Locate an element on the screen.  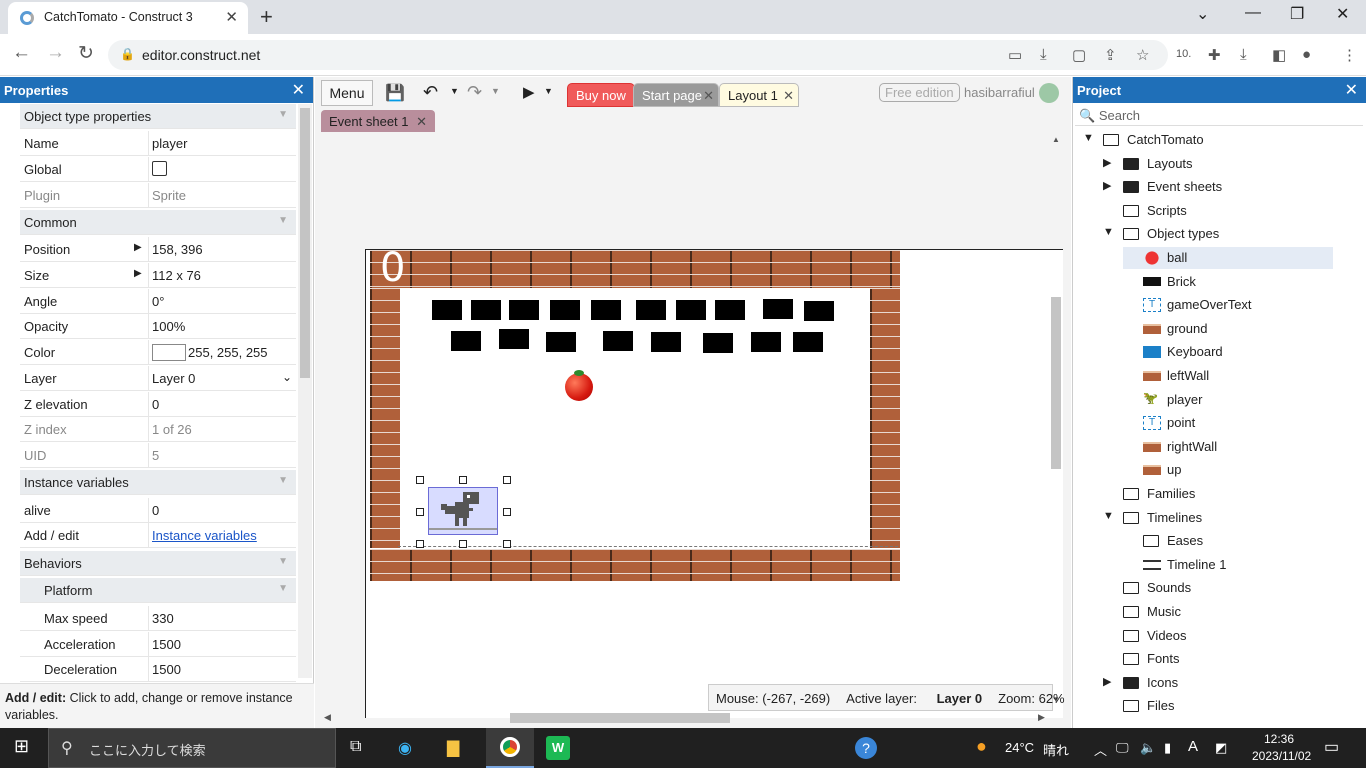
tree-item-layouts: ▶ Layouts is located at coordinates (1218, 164).